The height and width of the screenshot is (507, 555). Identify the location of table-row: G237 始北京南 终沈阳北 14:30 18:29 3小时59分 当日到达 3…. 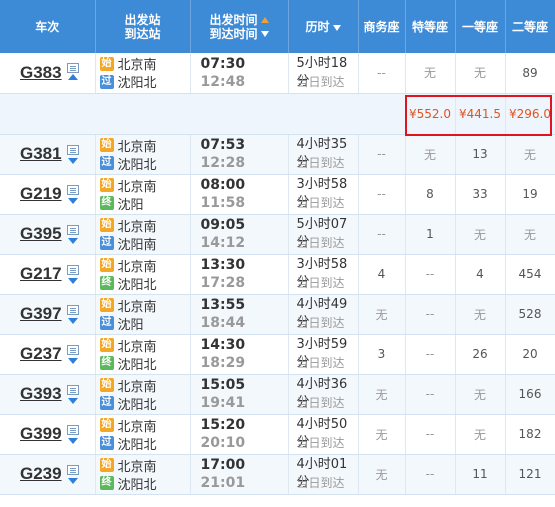
(277, 354).